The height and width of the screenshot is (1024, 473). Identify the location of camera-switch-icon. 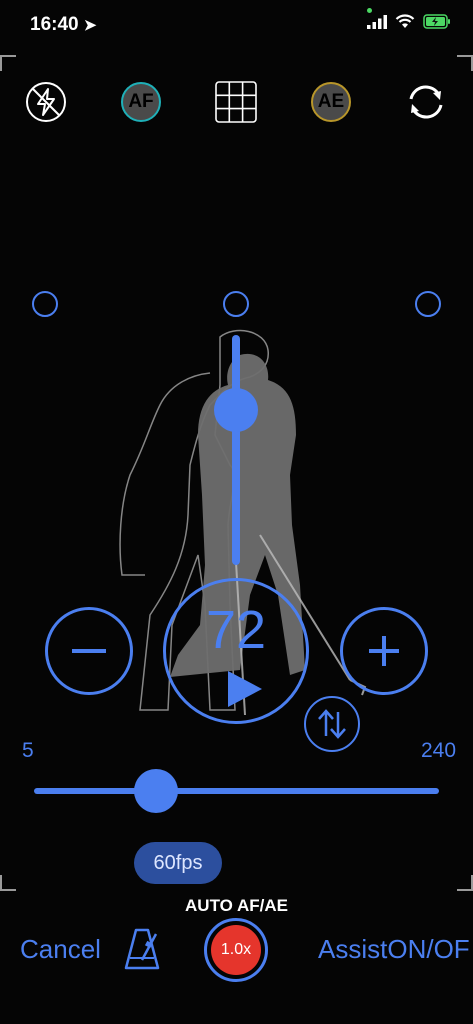
(426, 102).